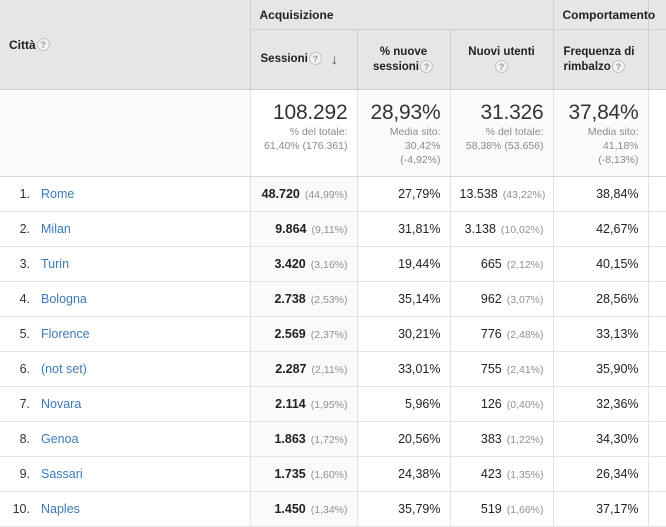 Image resolution: width=666 pixels, height=527 pixels. Describe the element at coordinates (65, 334) in the screenshot. I see `city-link: Florence` at that location.